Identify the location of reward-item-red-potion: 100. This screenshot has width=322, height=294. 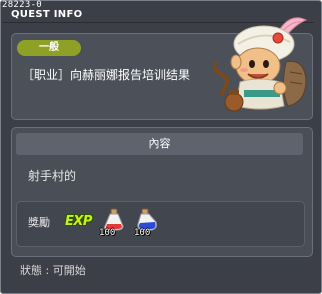
(112, 223).